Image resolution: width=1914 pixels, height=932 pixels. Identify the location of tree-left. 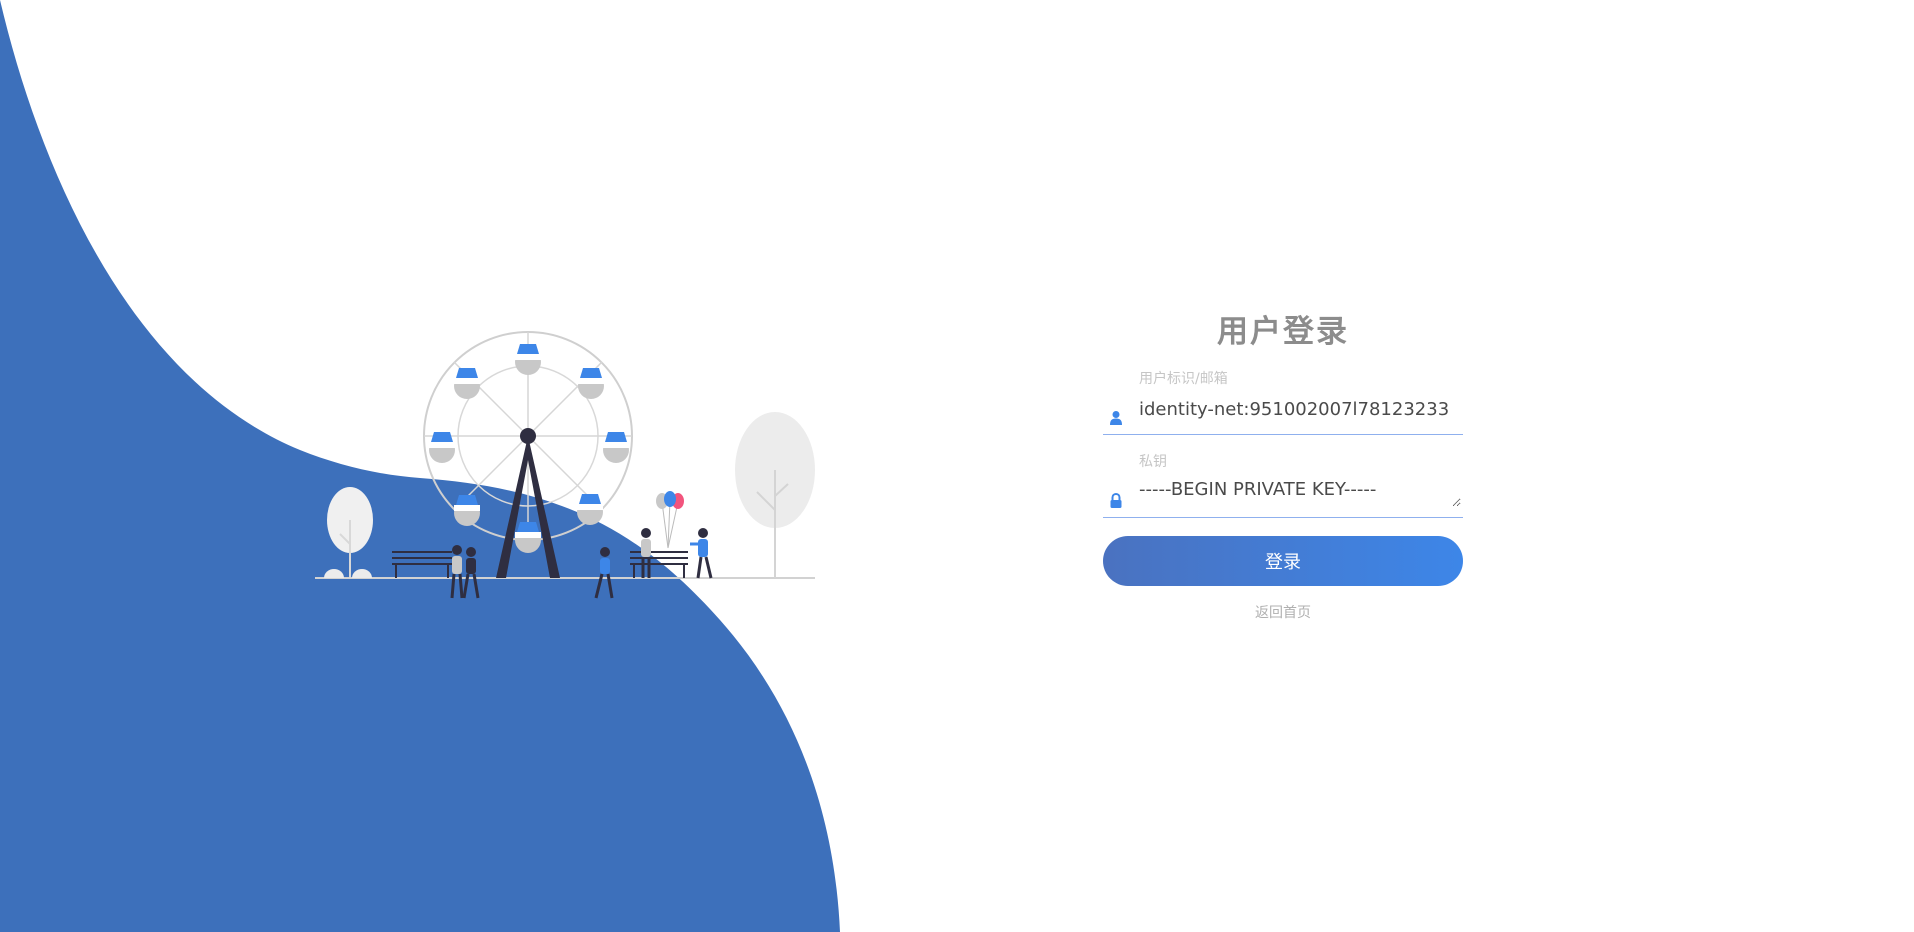
(350, 532).